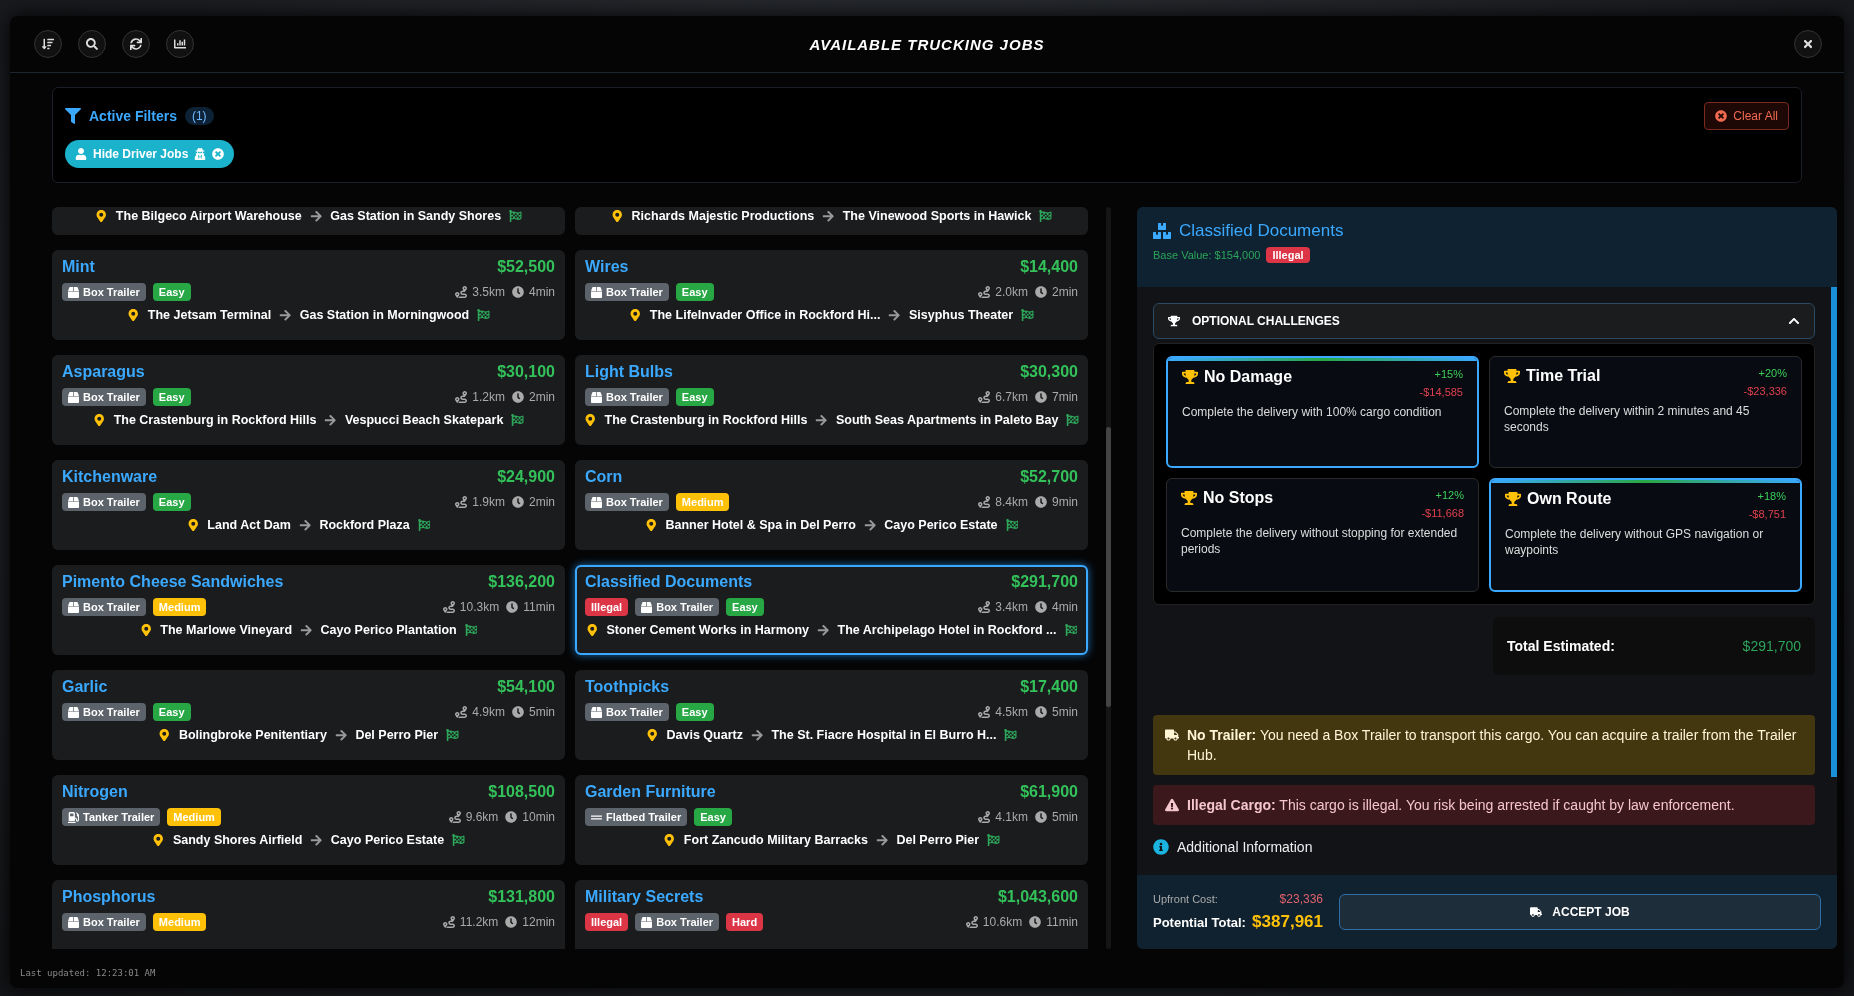 Image resolution: width=1854 pixels, height=996 pixels. I want to click on job-name: Military Secrets, so click(644, 897).